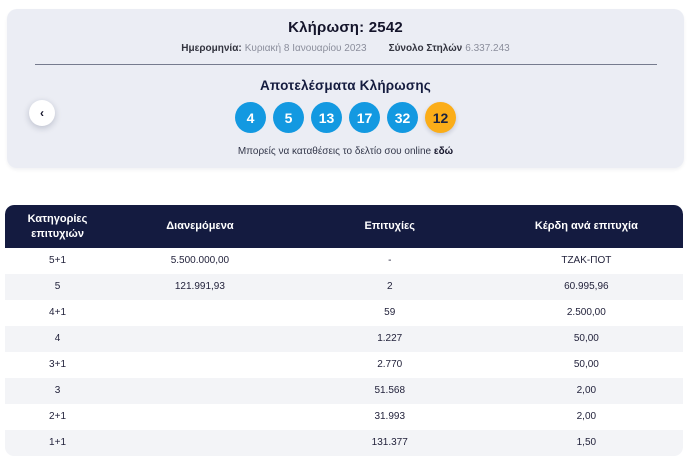 The height and width of the screenshot is (460, 690). I want to click on prize-cell: 2.500,00, so click(586, 313).